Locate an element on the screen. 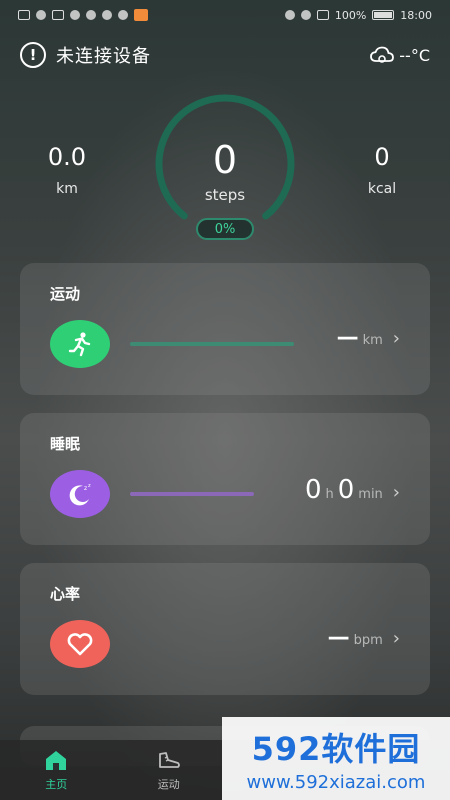  status-icons-left is located at coordinates (83, 15).